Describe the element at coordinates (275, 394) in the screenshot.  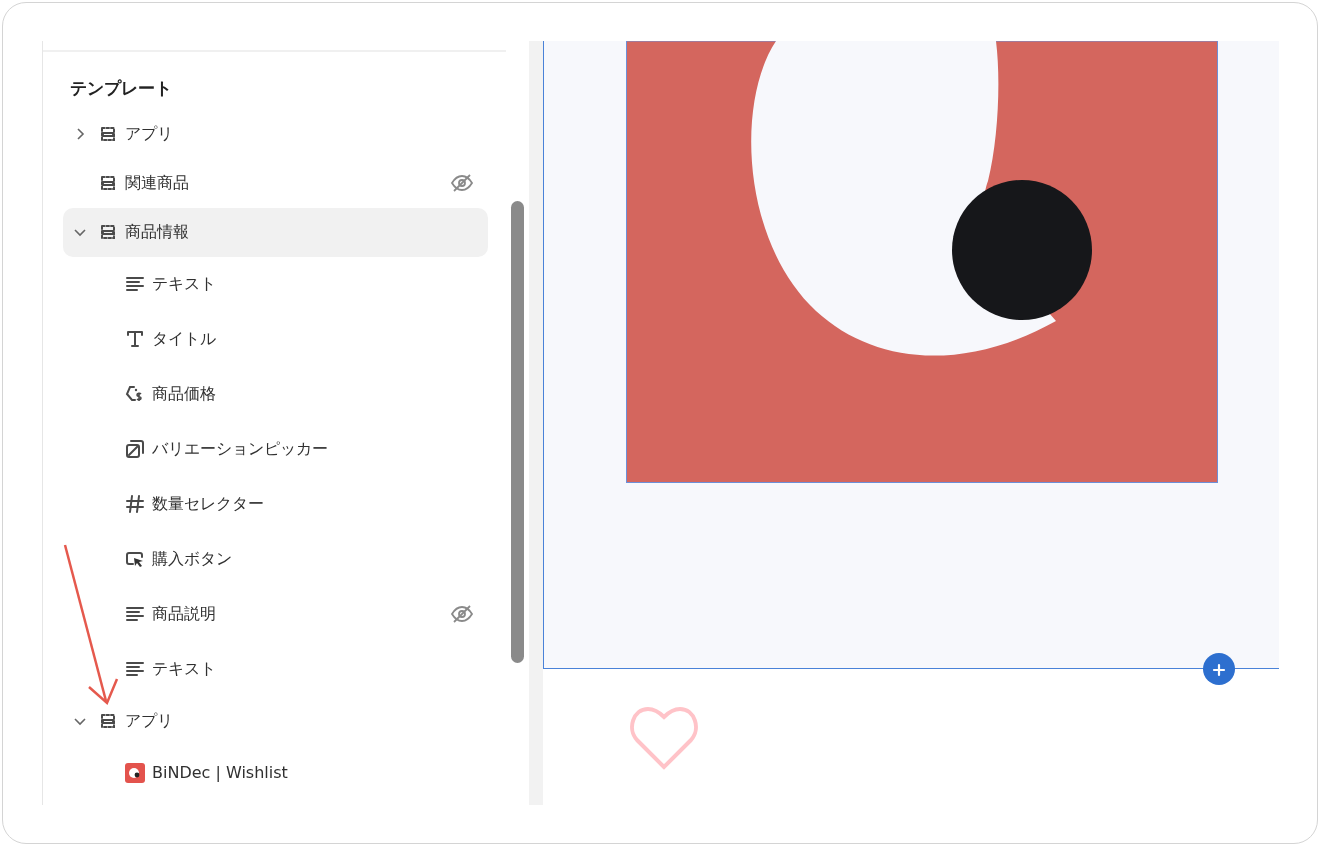
I see `block-item: 商品価格` at that location.